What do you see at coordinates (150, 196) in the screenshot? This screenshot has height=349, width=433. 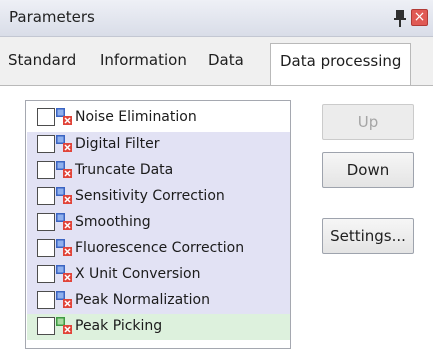 I see `list-item-label: Sensitivity Correction` at bounding box center [150, 196].